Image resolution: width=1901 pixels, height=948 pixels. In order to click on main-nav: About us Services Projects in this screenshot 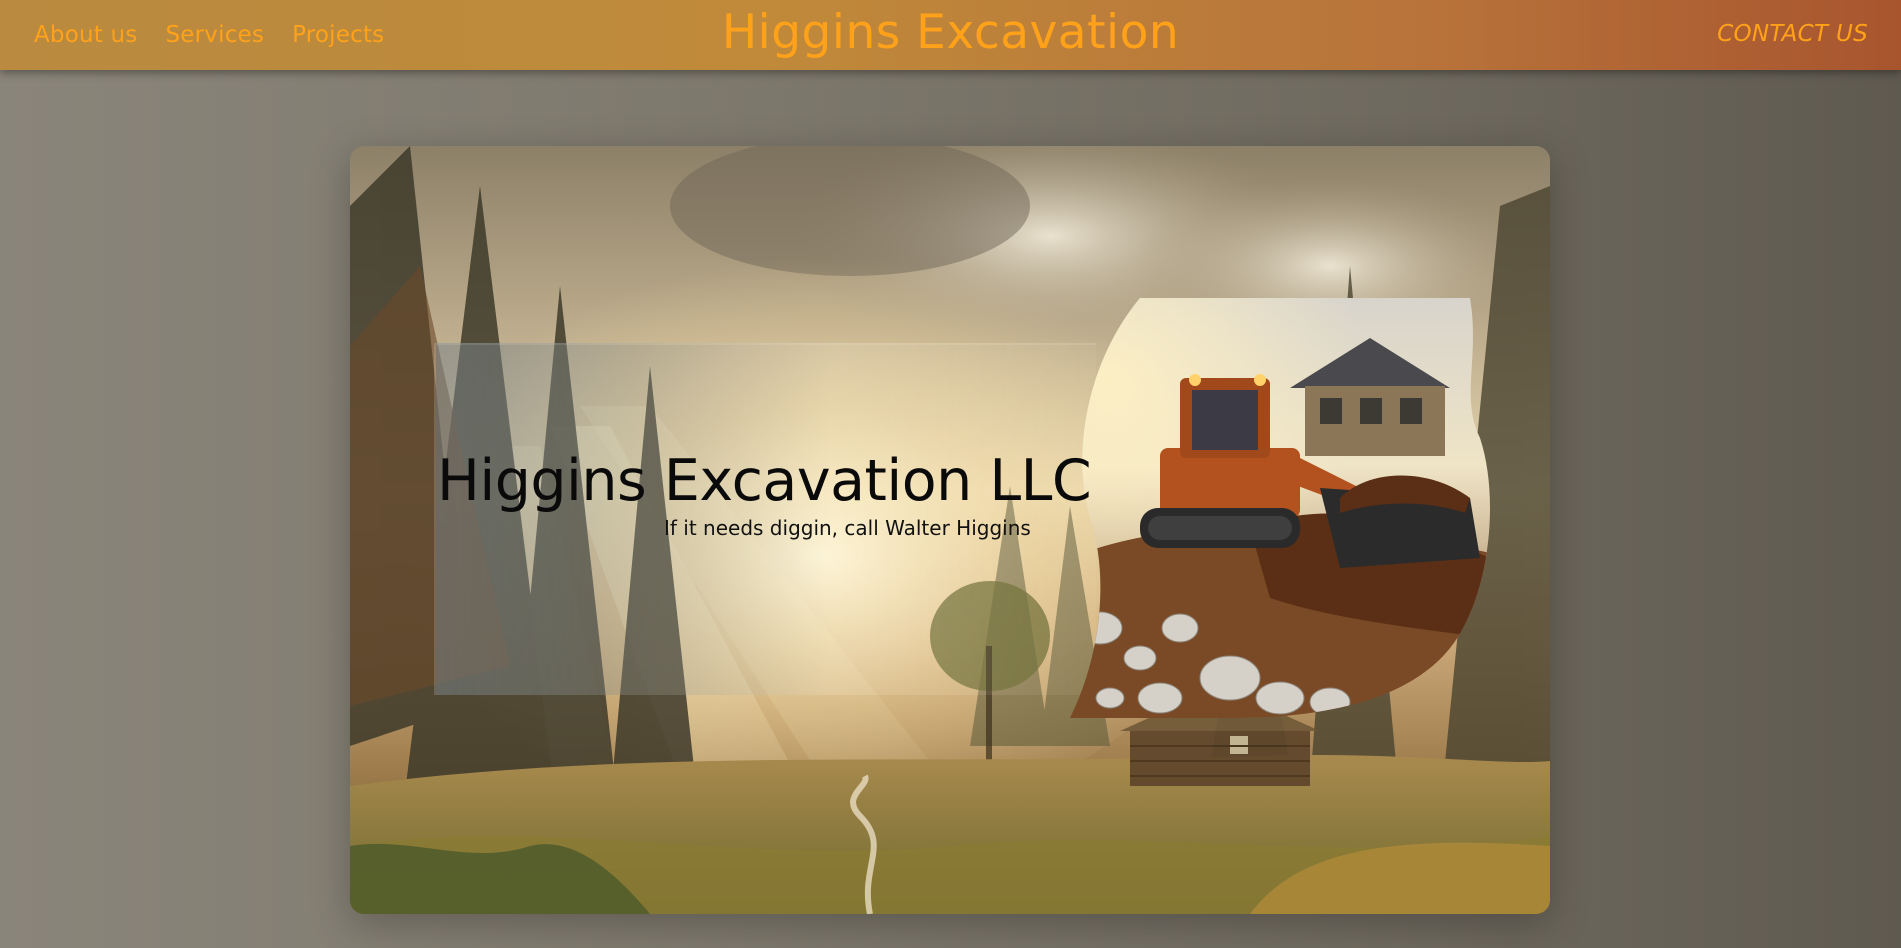, I will do `click(209, 35)`.